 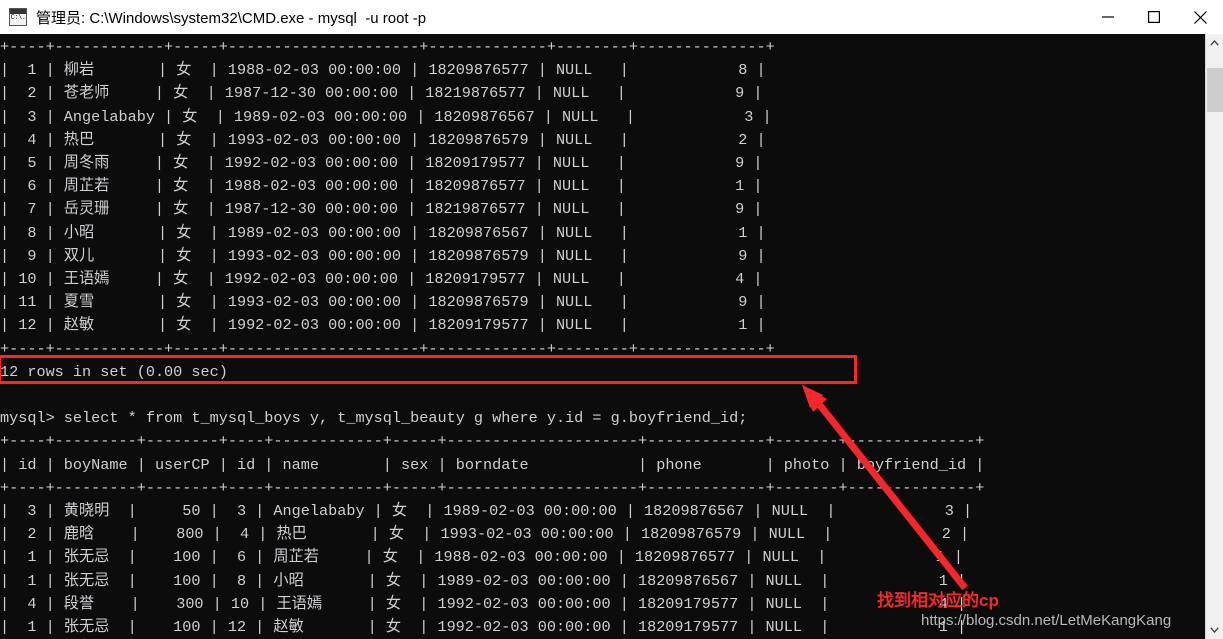 What do you see at coordinates (1215, 90) in the screenshot?
I see `scrollbar-thumb` at bounding box center [1215, 90].